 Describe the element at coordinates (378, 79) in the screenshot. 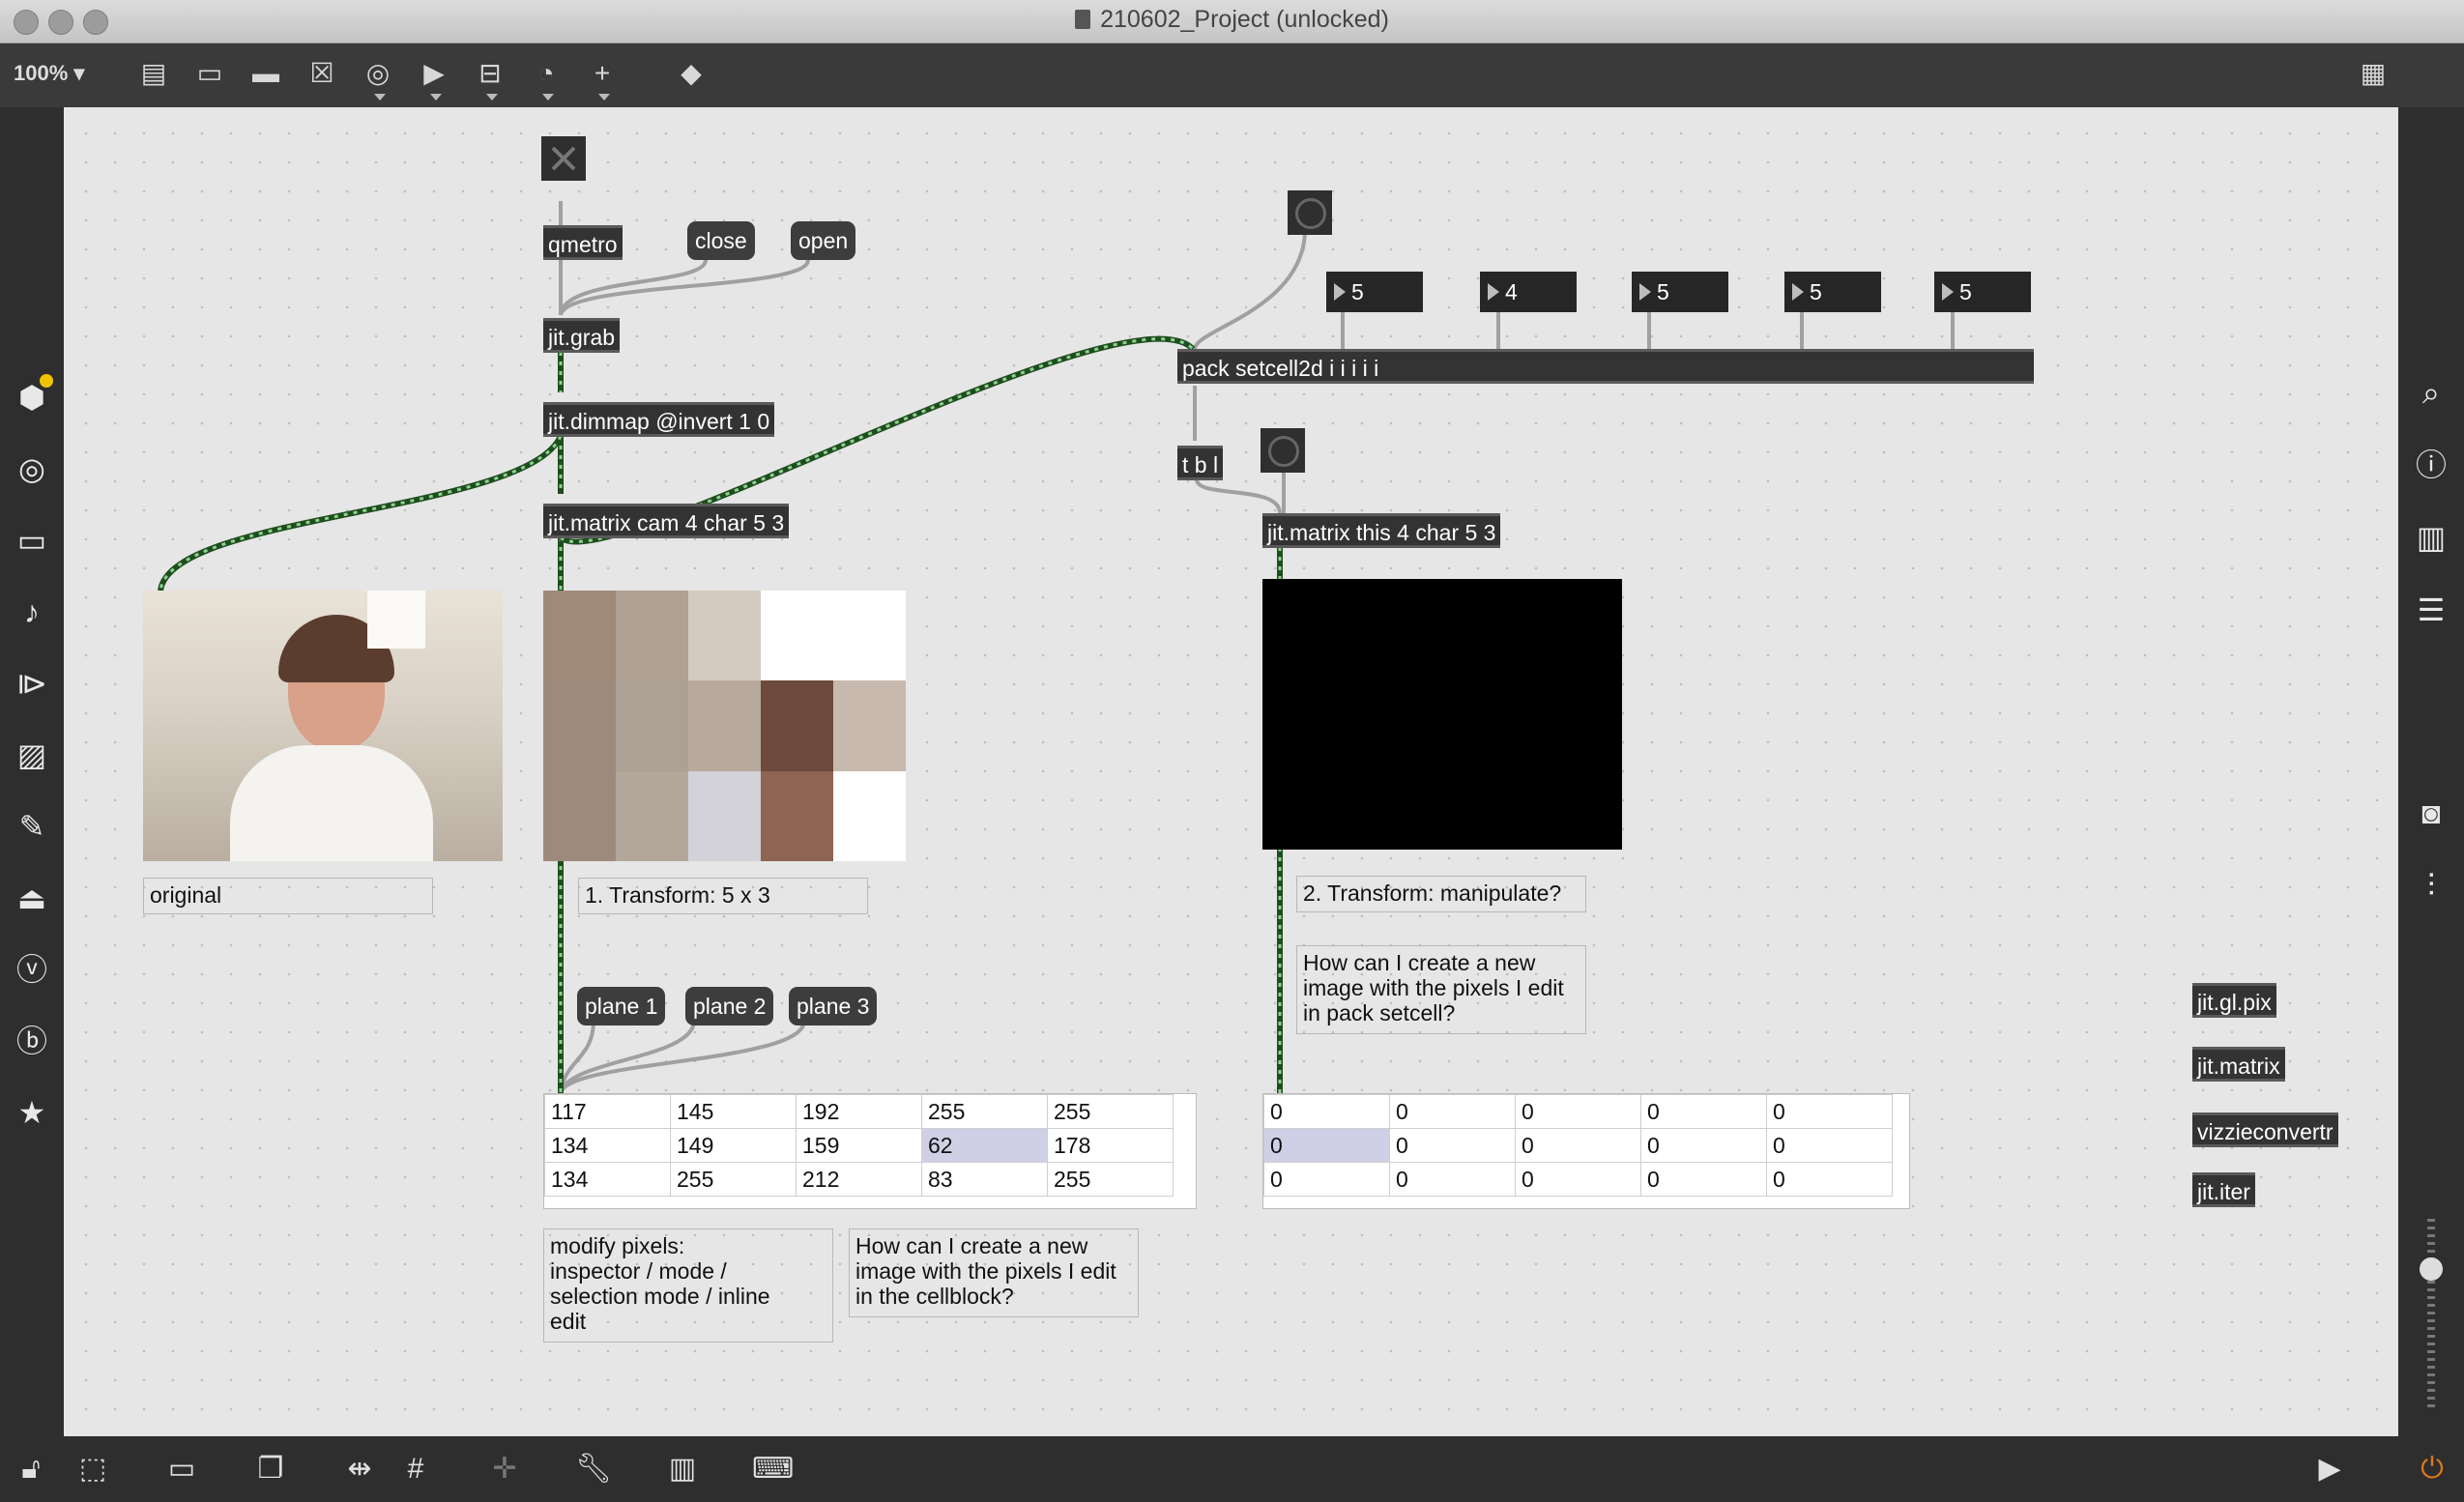

I see `button-icon: ◎` at that location.